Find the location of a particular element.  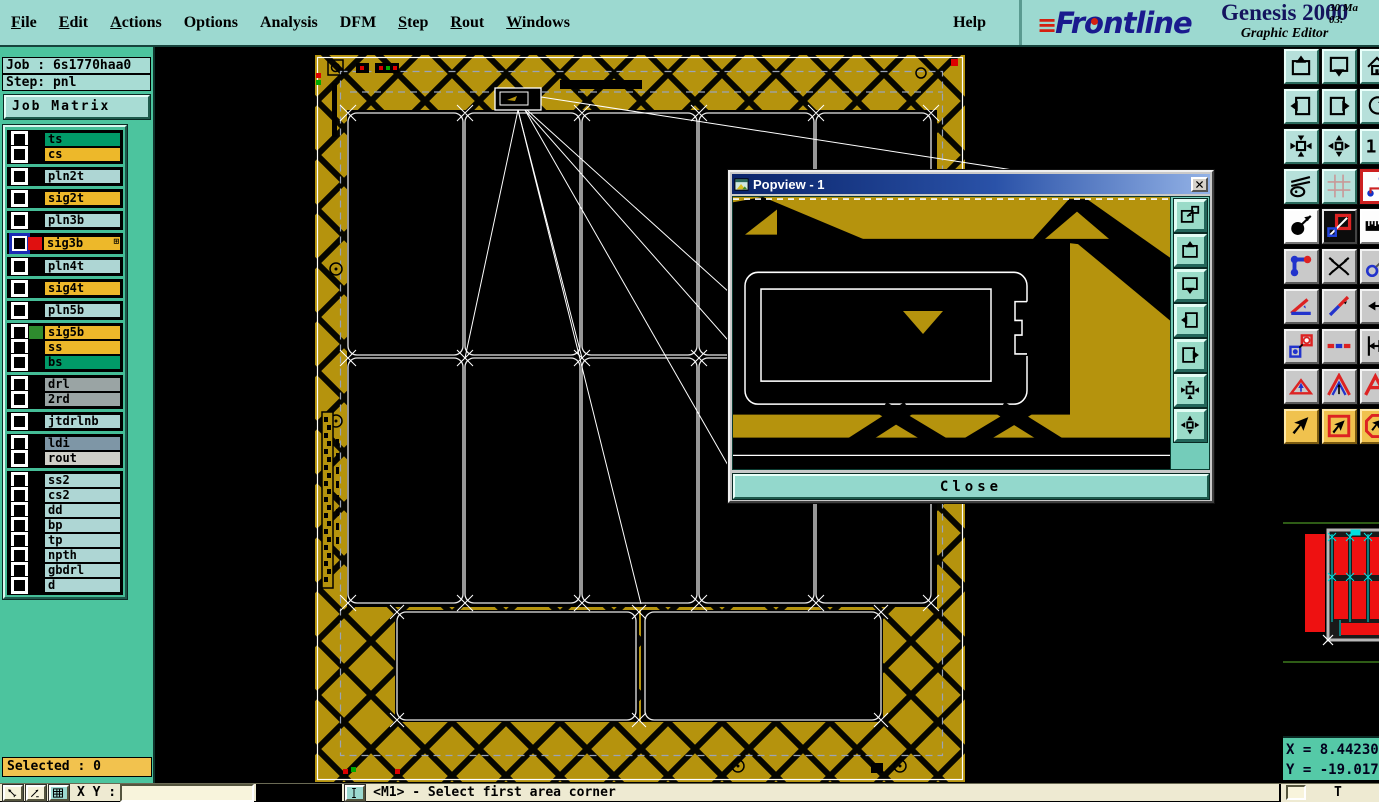

layer-swatch-ss2 is located at coordinates (36, 480).